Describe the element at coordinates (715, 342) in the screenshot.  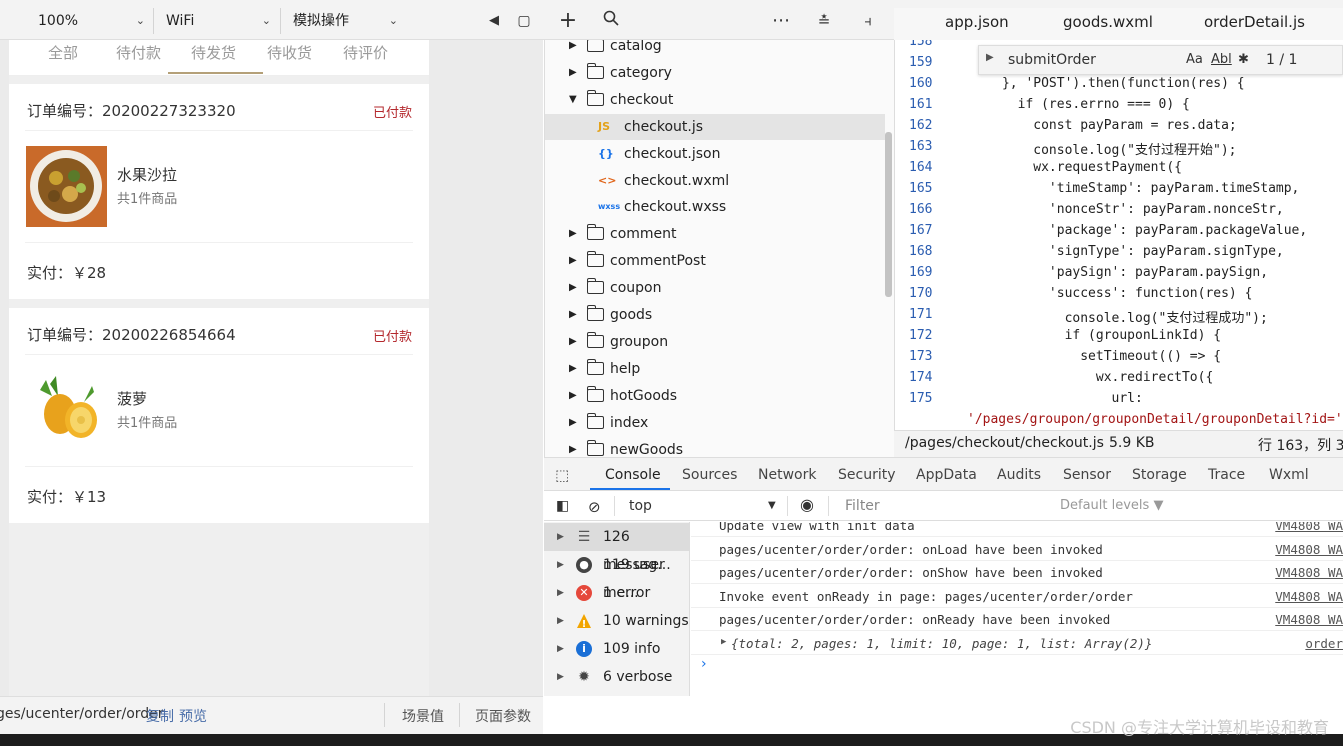
I see `tree-folder: ▶ groupon` at that location.